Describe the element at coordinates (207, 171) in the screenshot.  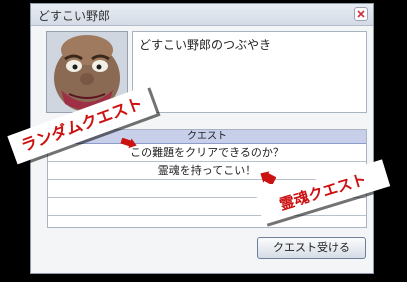
I see `quest-item: 霊魂を持ってこい！` at that location.